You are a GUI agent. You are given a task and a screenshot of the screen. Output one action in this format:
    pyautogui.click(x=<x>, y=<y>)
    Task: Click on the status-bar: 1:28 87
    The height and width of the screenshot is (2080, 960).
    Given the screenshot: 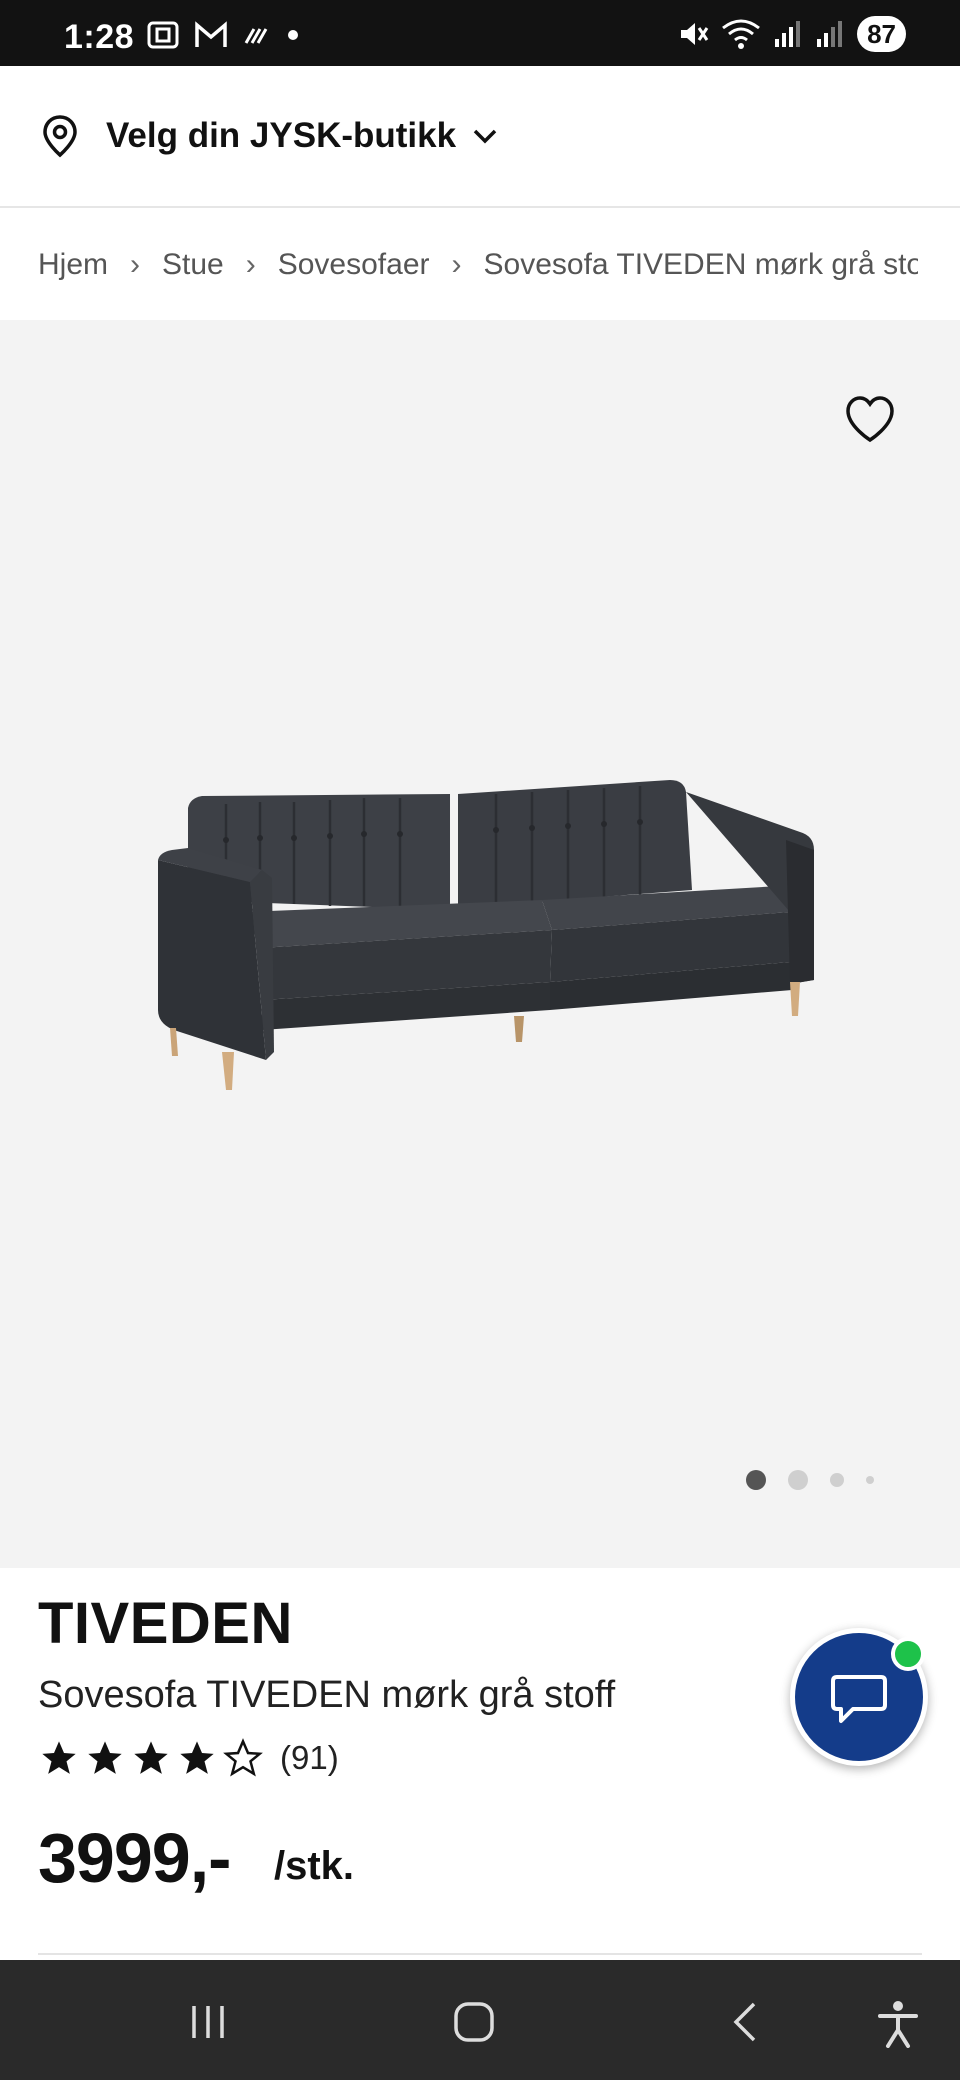 What is the action you would take?
    pyautogui.click(x=480, y=33)
    